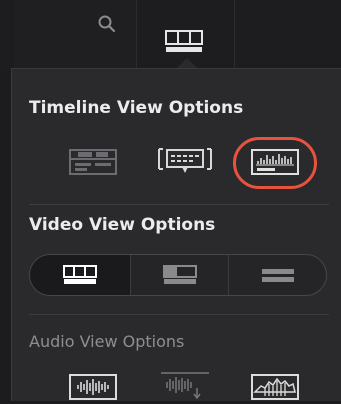 Image resolution: width=341 pixels, height=404 pixels. I want to click on filmstrip-view-icon, so click(80, 275).